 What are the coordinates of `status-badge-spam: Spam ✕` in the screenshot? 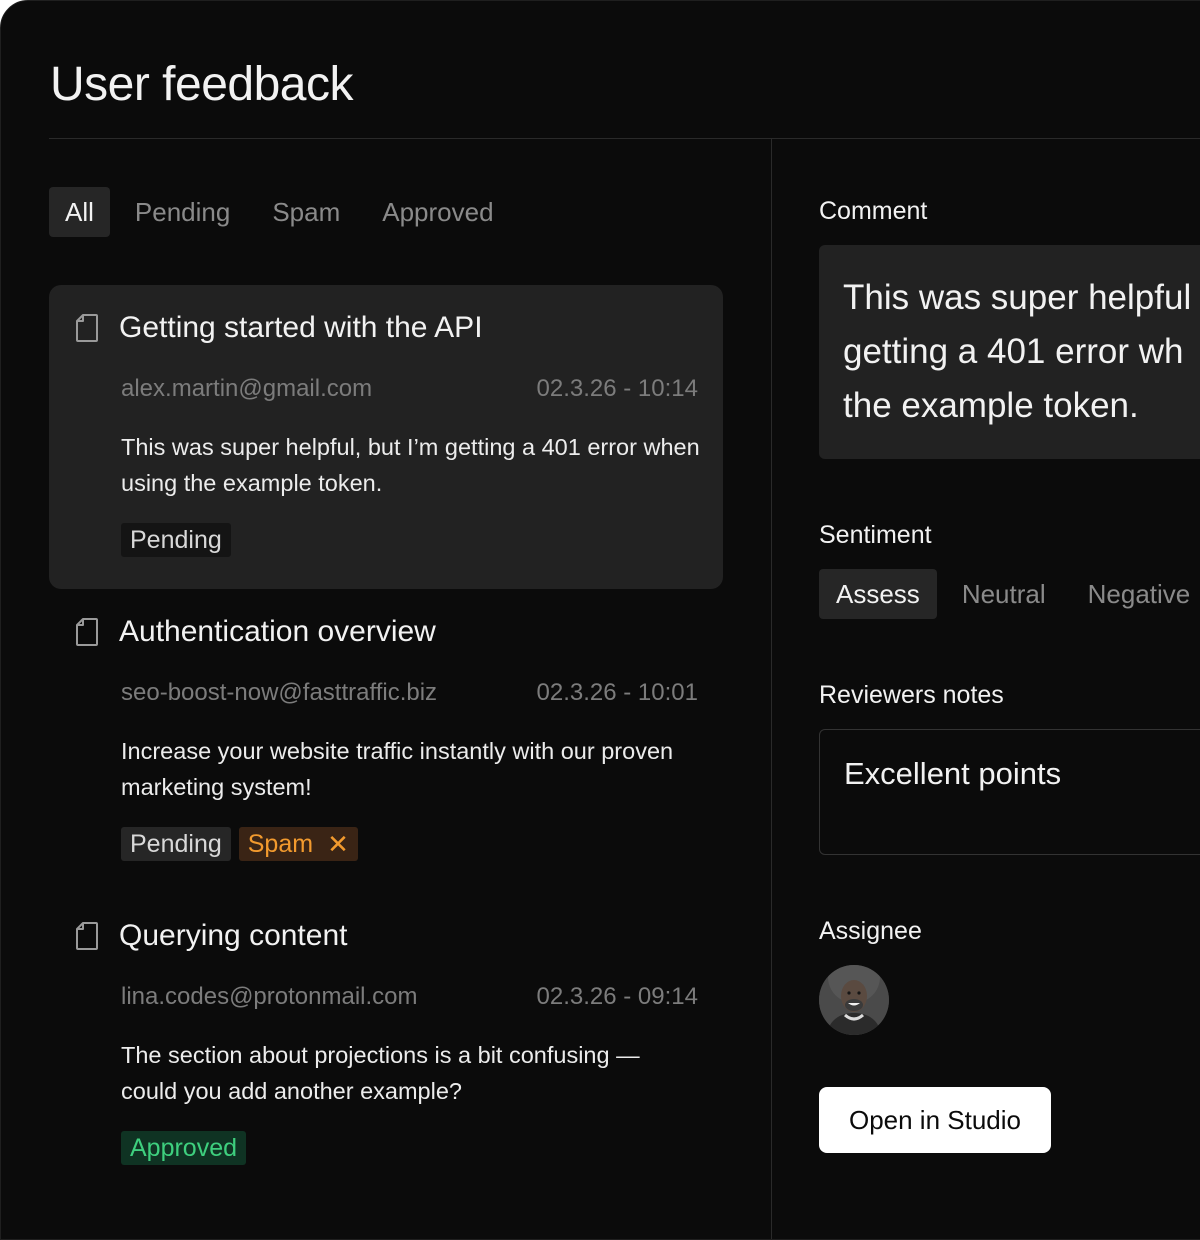 It's located at (298, 844).